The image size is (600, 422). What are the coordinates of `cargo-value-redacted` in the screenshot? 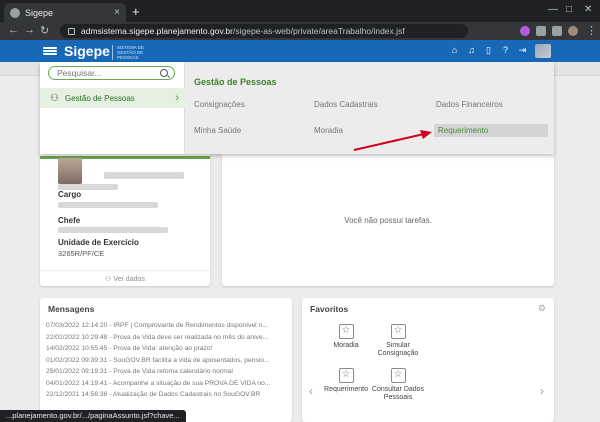 It's located at (108, 205).